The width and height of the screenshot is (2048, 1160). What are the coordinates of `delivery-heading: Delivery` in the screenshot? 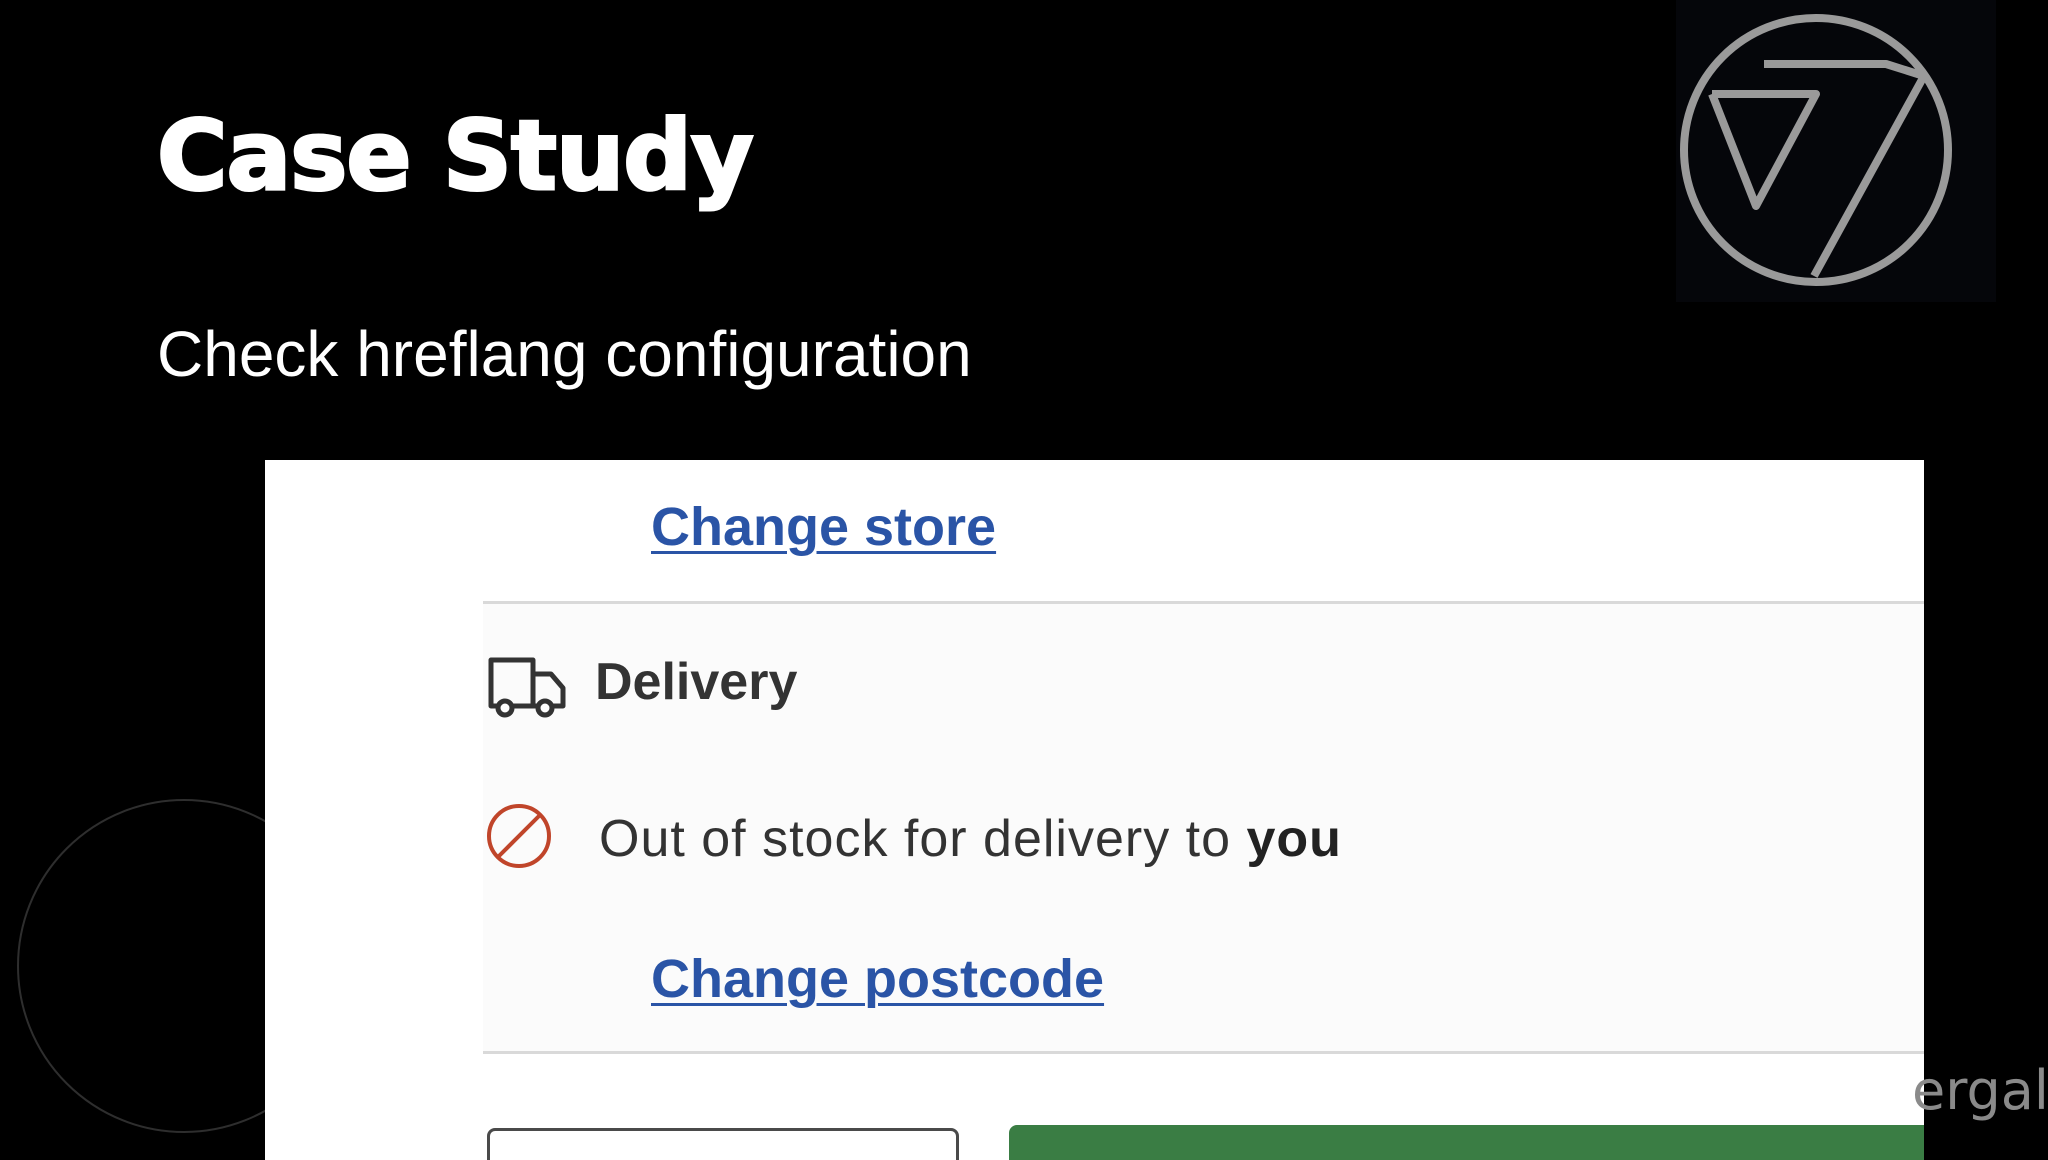 It's located at (696, 682).